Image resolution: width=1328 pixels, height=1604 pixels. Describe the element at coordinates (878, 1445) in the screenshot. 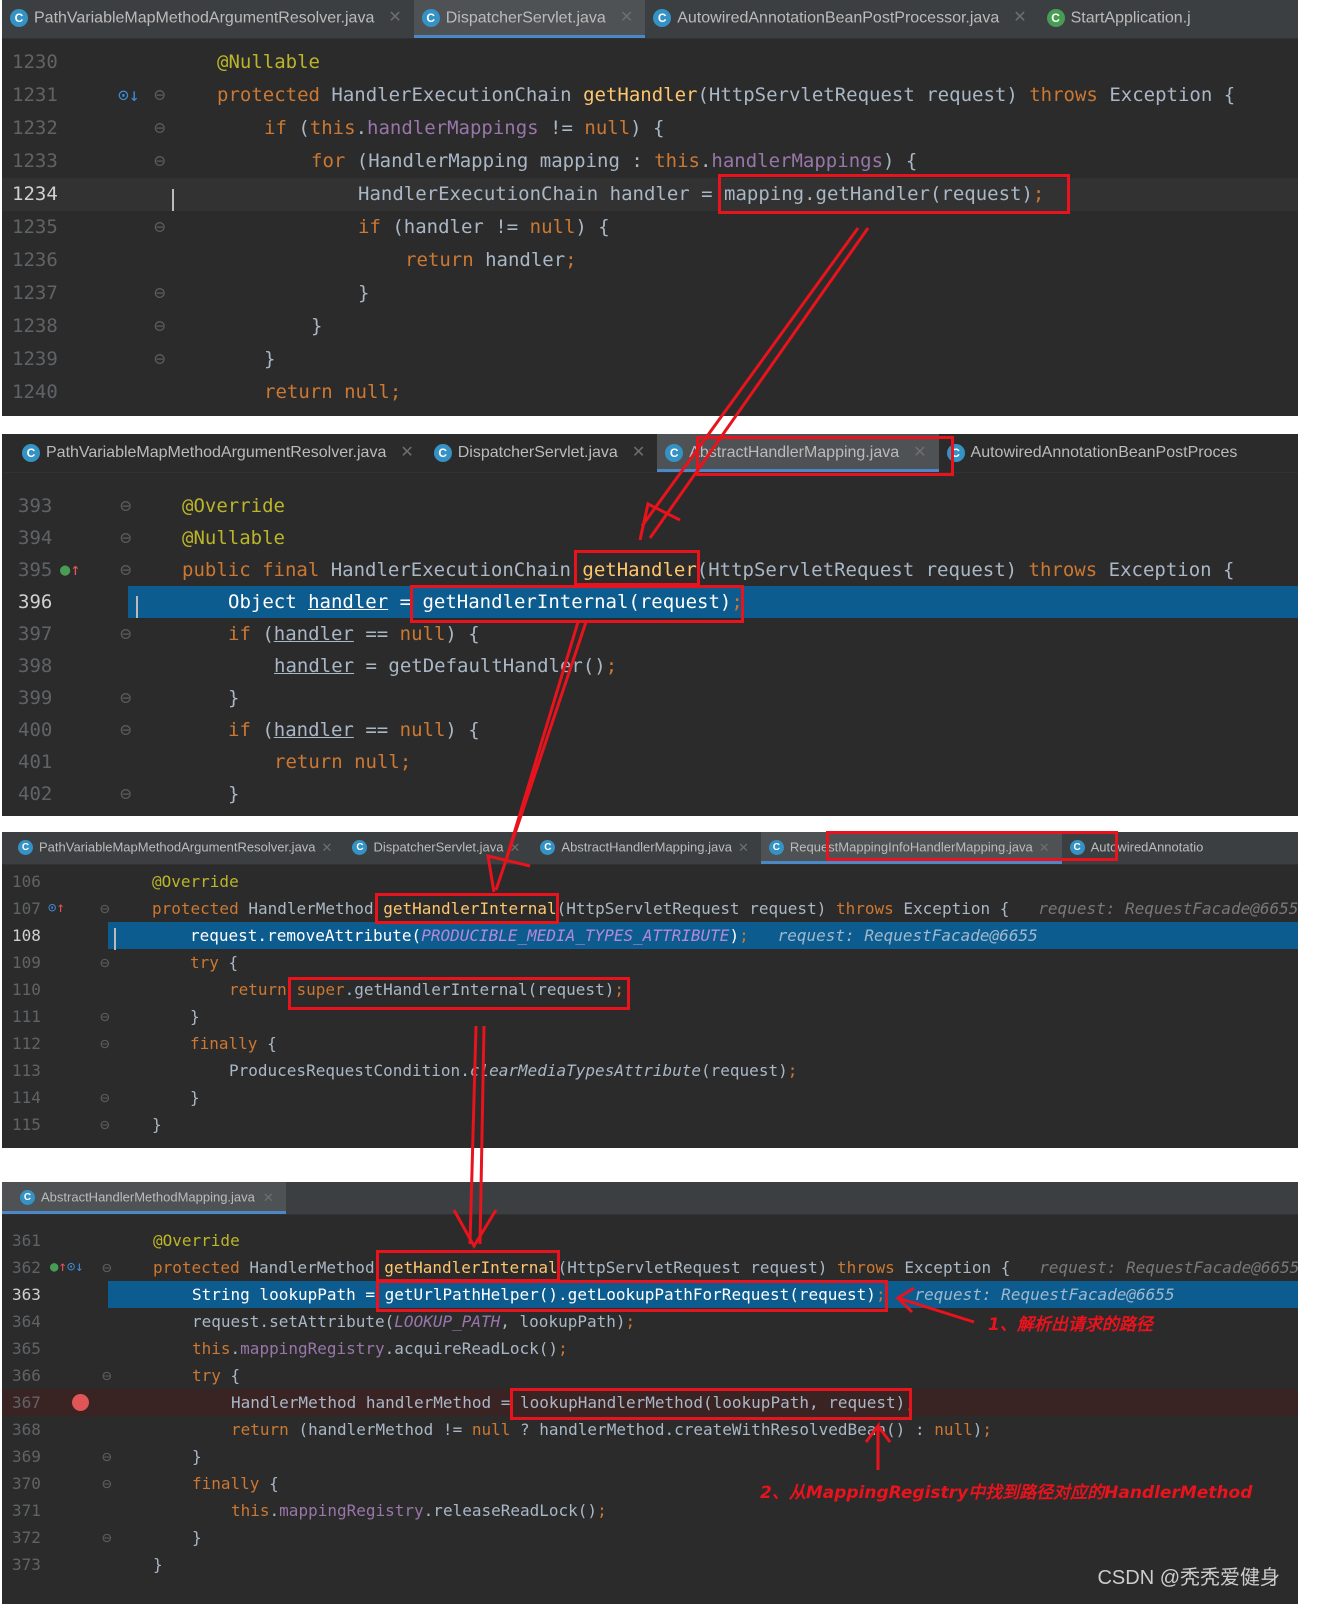

I see `arrow-note2` at that location.